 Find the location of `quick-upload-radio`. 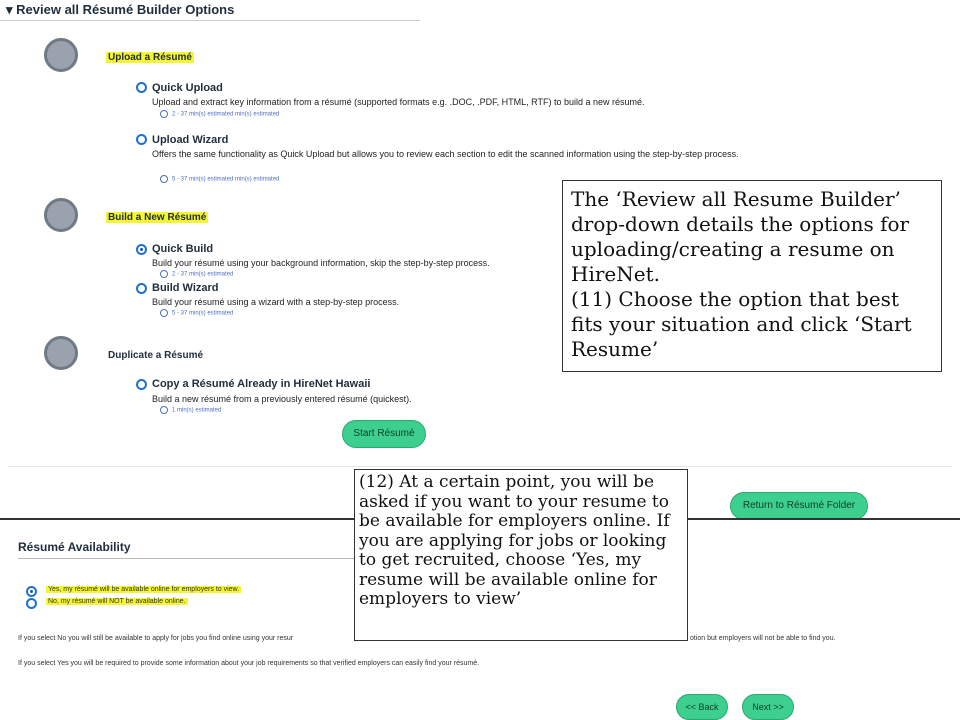

quick-upload-radio is located at coordinates (141, 87).